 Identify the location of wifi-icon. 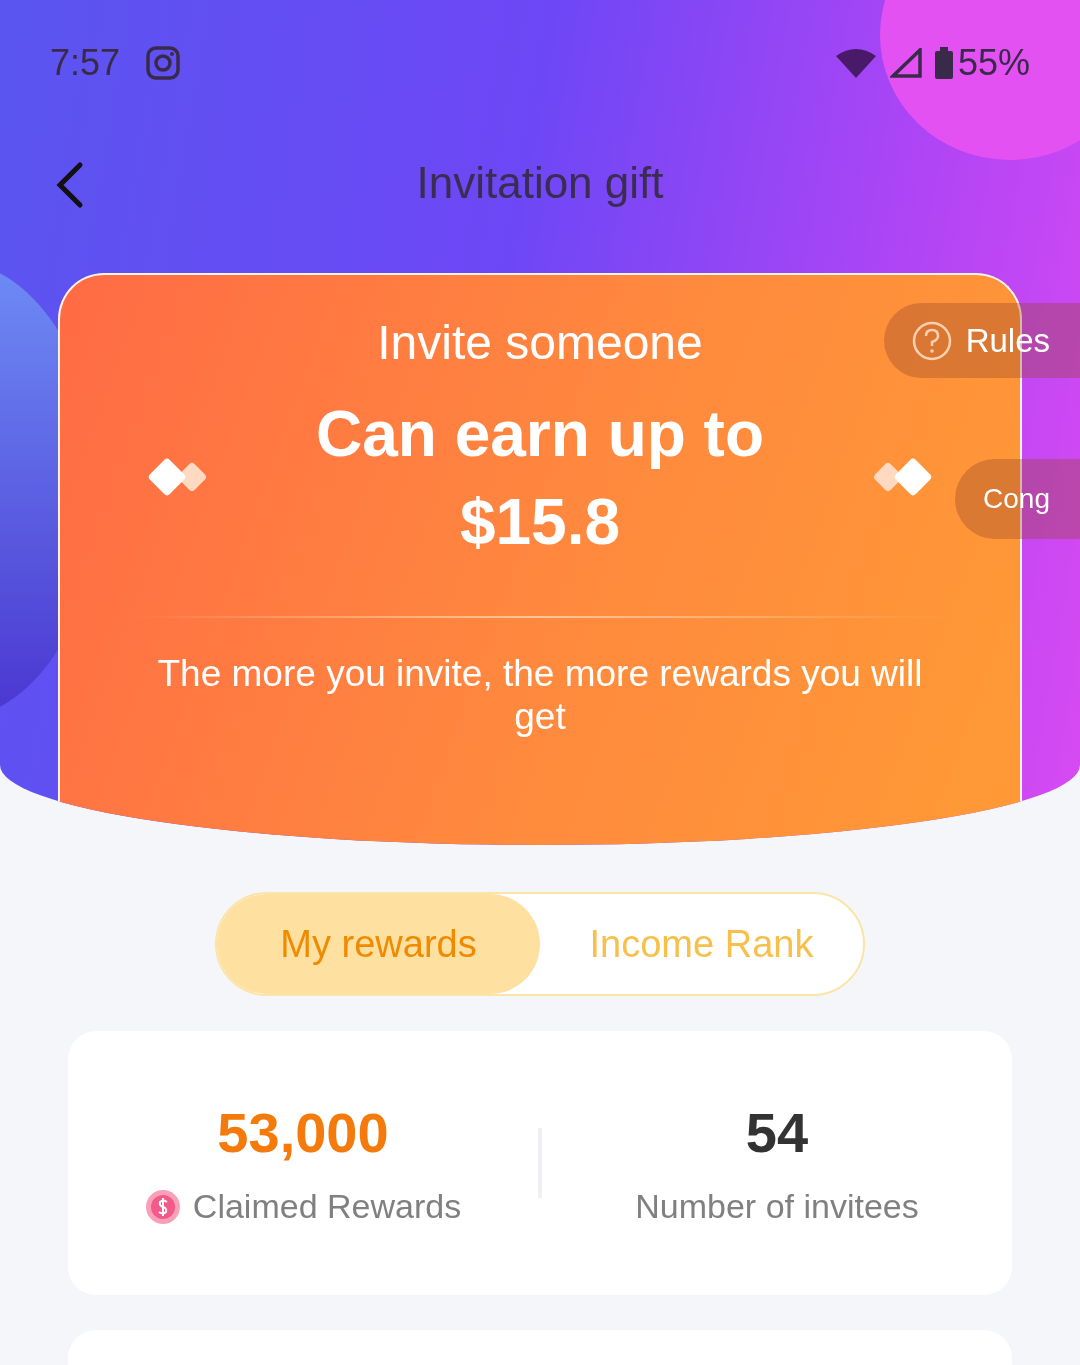
(855, 62).